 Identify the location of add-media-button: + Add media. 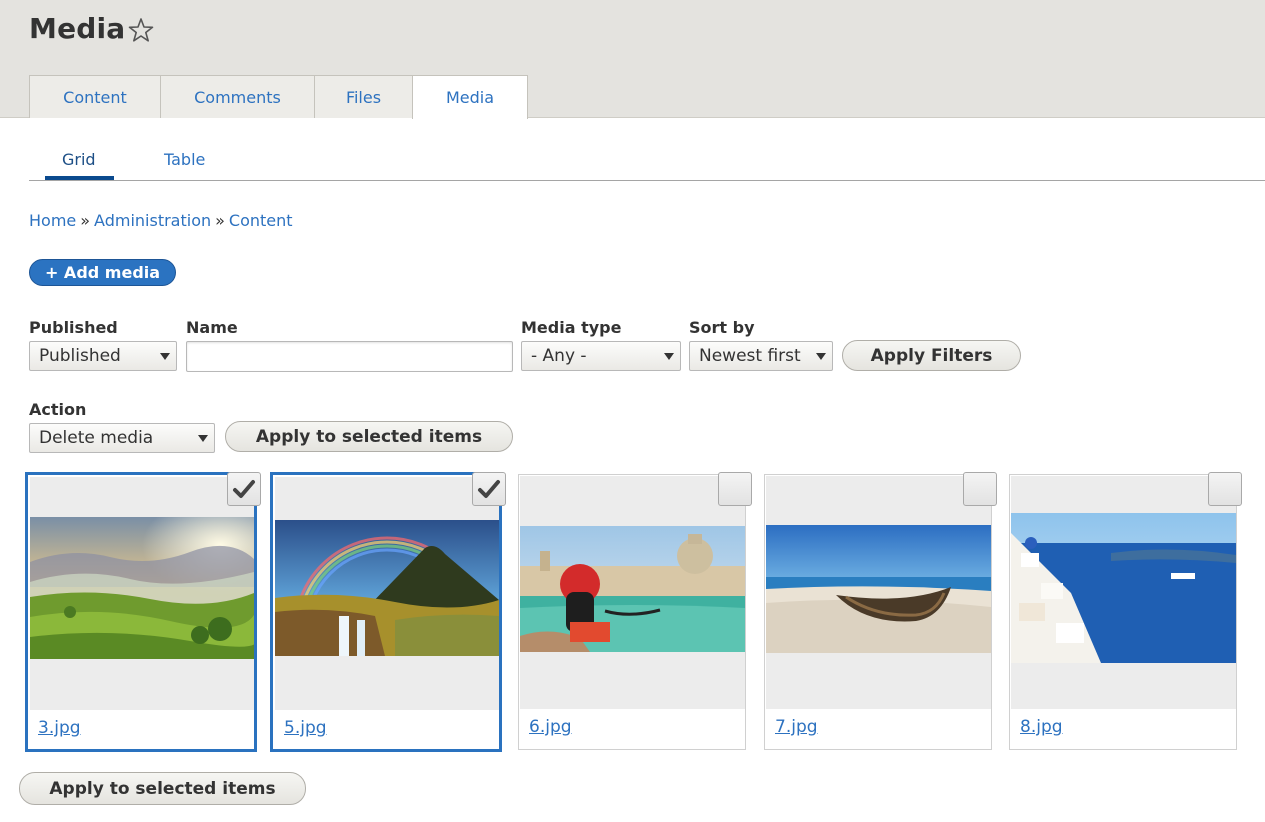
(102, 272).